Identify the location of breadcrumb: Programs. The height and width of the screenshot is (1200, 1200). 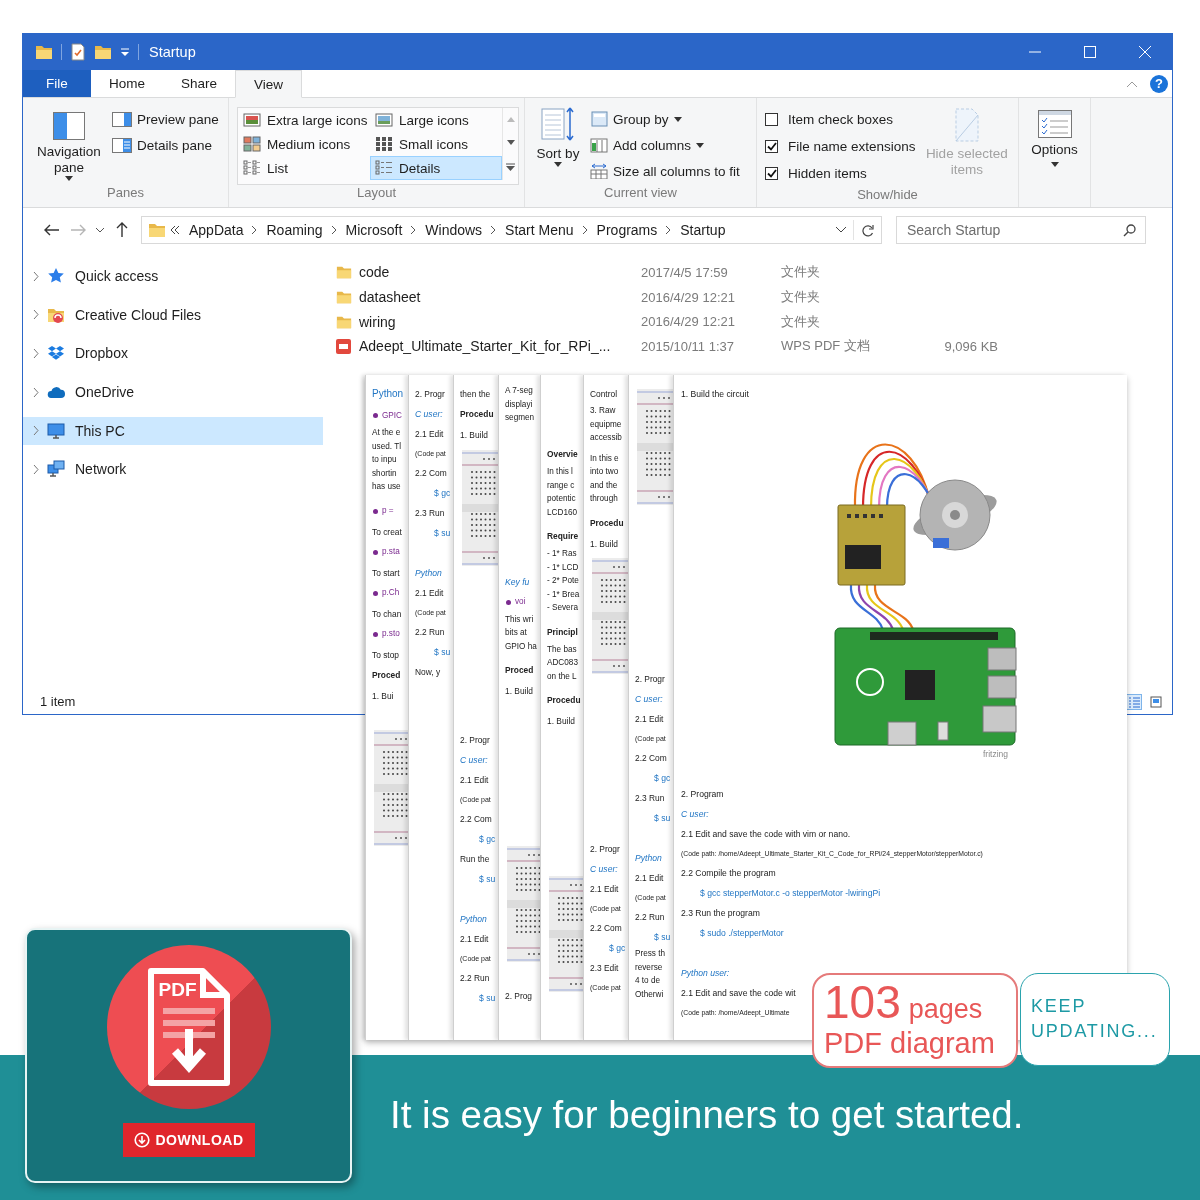
(627, 230).